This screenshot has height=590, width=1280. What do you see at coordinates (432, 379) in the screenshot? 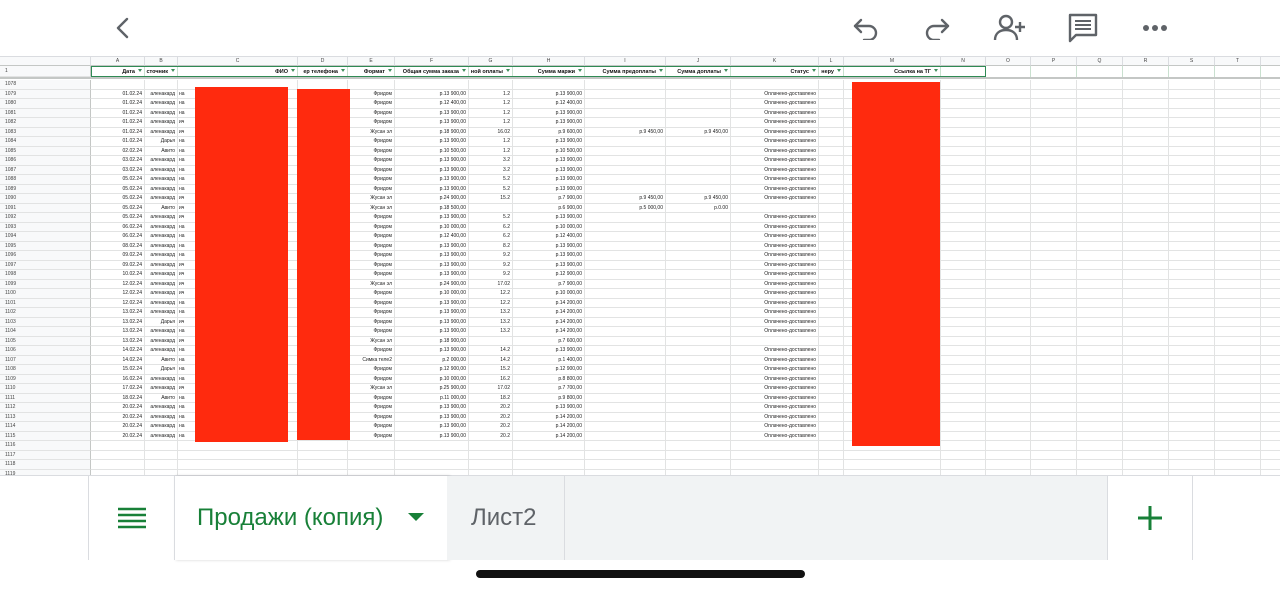
I see `table-cell: р.10 000,00` at bounding box center [432, 379].